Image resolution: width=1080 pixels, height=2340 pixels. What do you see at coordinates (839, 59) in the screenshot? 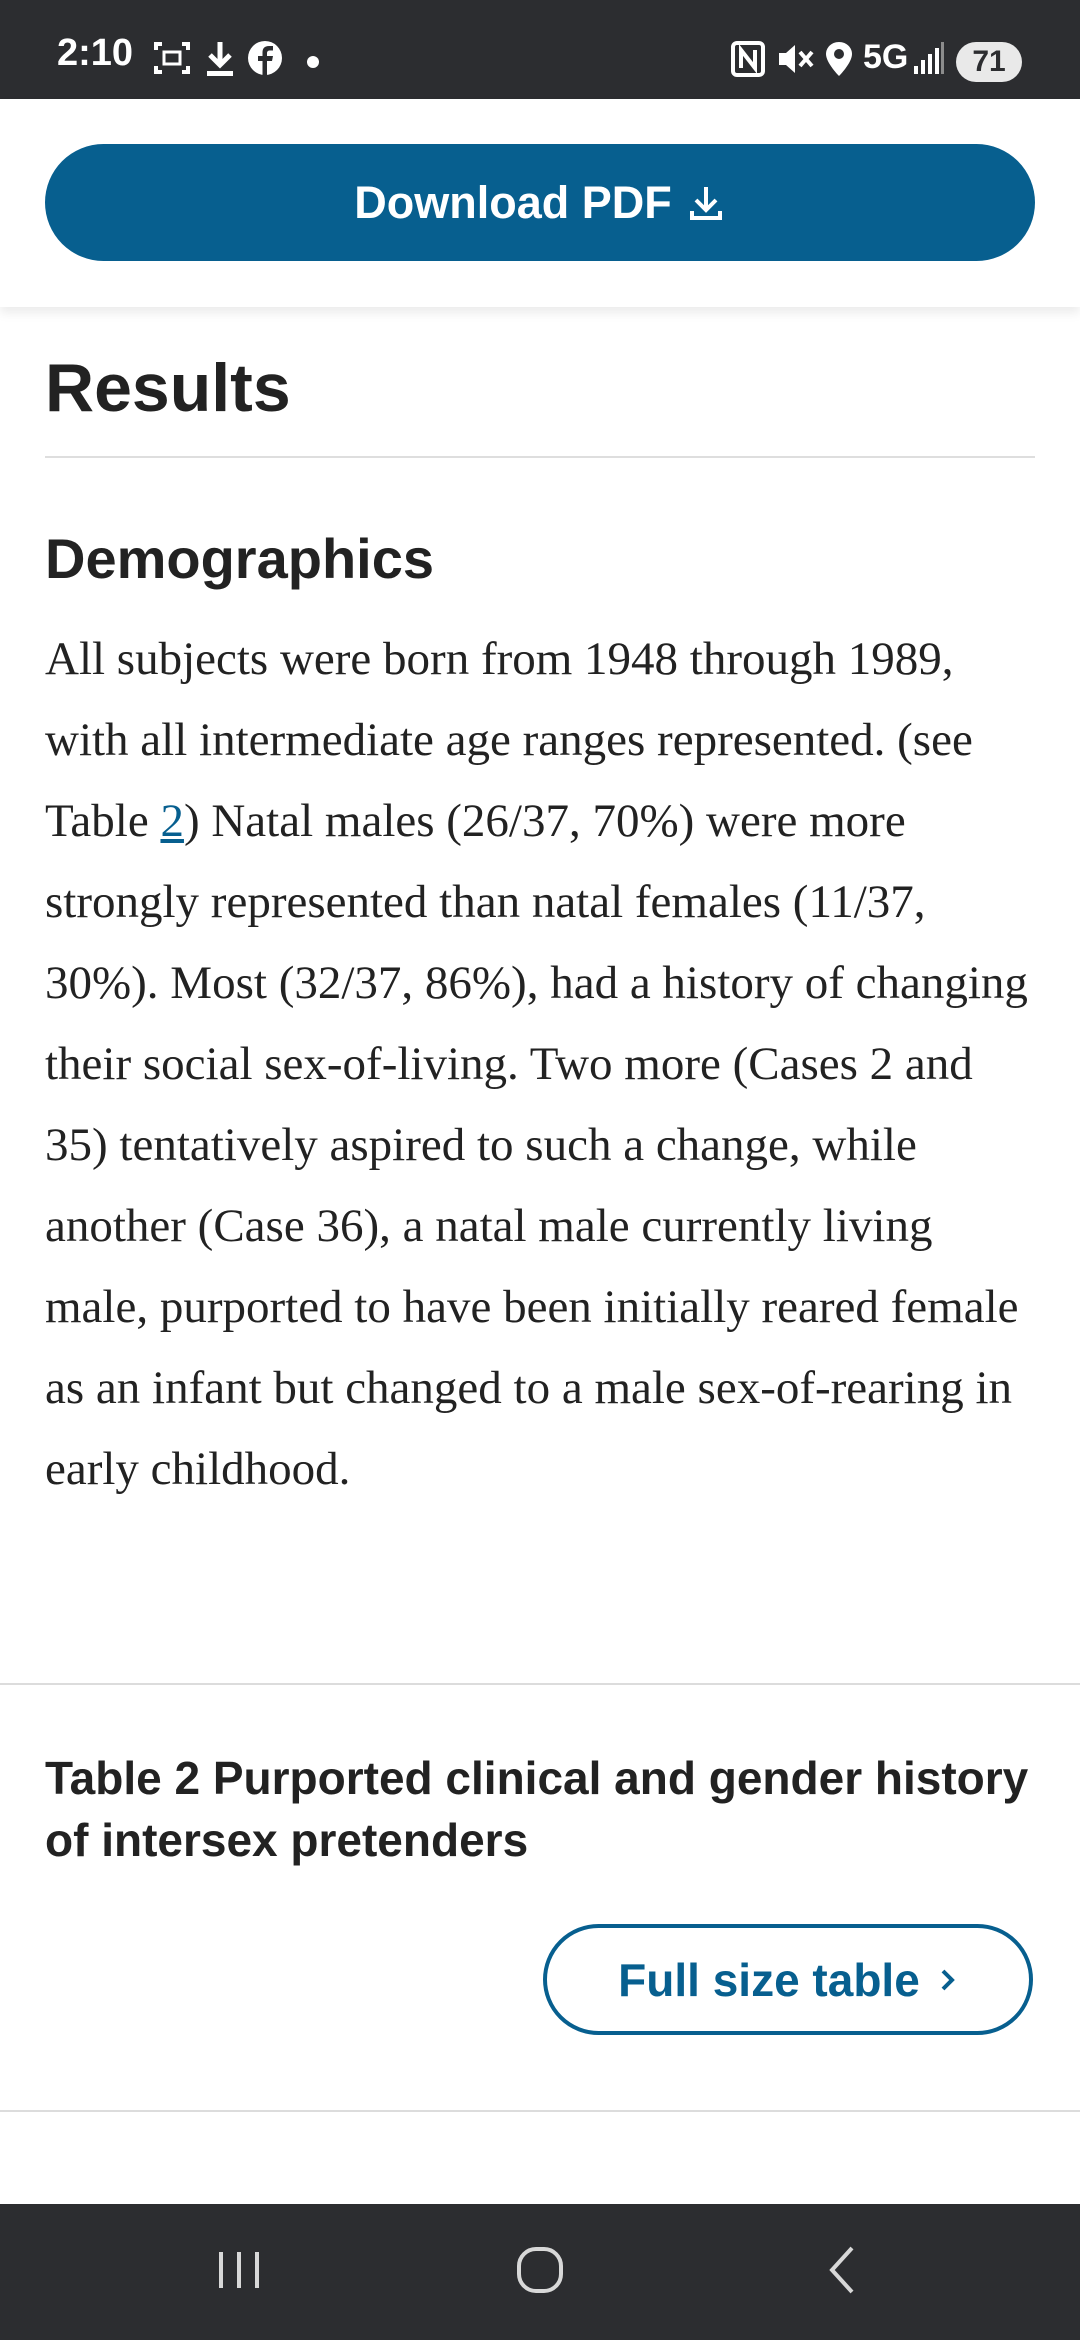
I see `location-icon` at bounding box center [839, 59].